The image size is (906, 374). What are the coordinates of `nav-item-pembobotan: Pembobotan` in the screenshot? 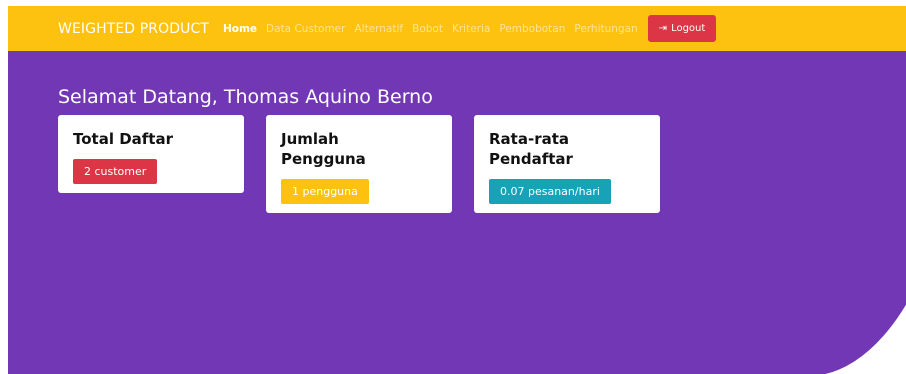 It's located at (532, 29).